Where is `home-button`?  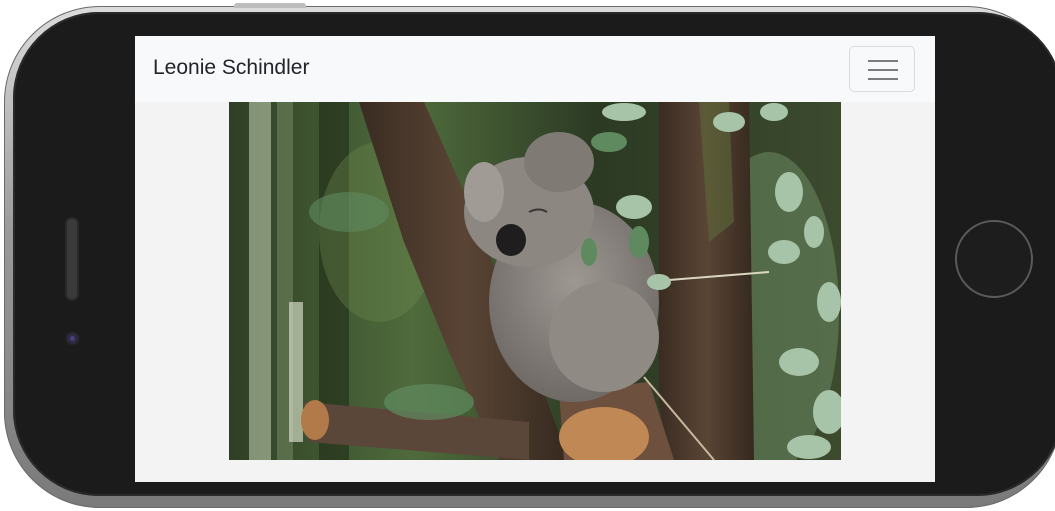
home-button is located at coordinates (994, 259).